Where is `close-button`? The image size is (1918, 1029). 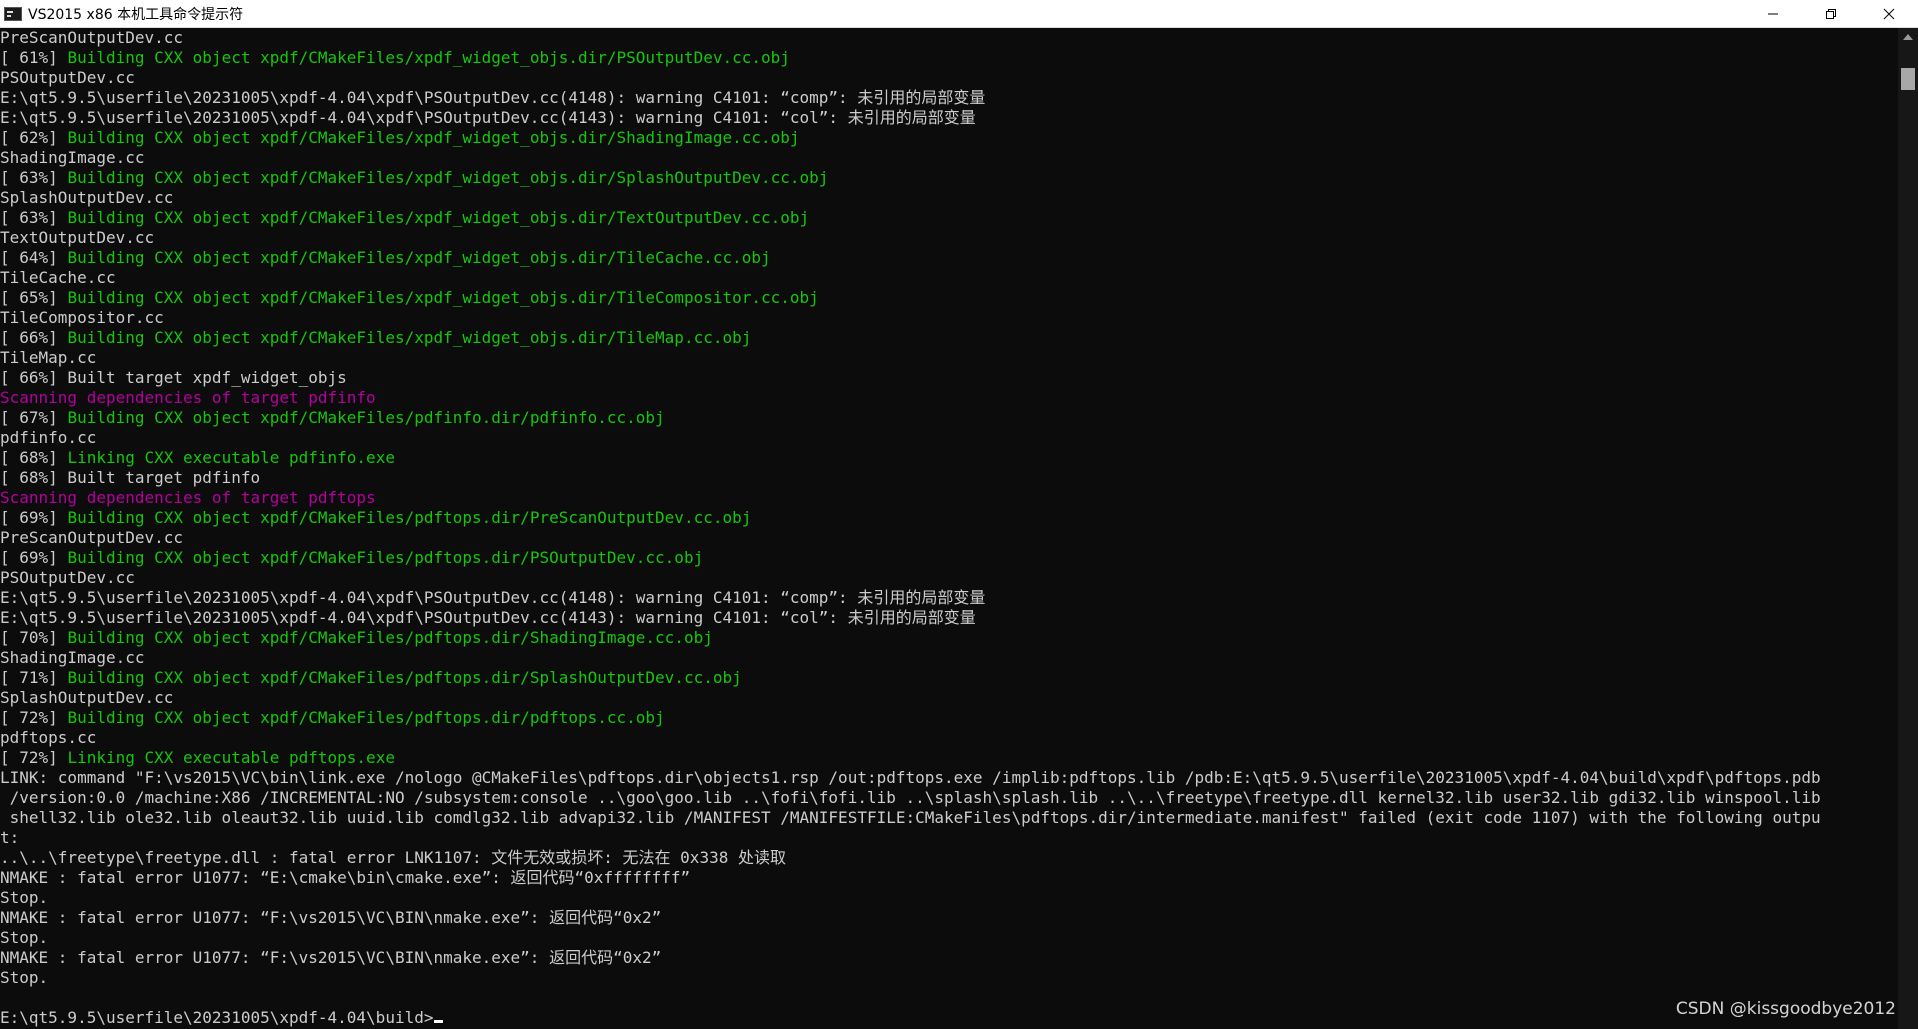
close-button is located at coordinates (1889, 14).